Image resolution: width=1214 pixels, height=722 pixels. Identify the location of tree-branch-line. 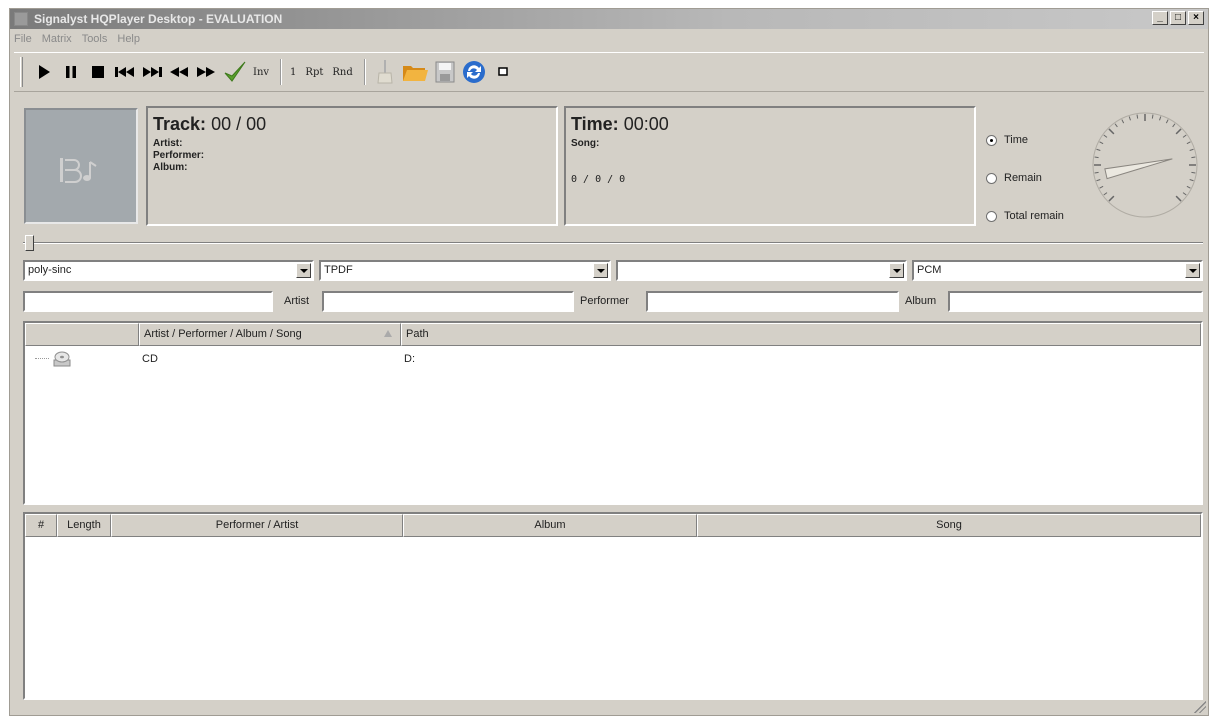
(42, 358).